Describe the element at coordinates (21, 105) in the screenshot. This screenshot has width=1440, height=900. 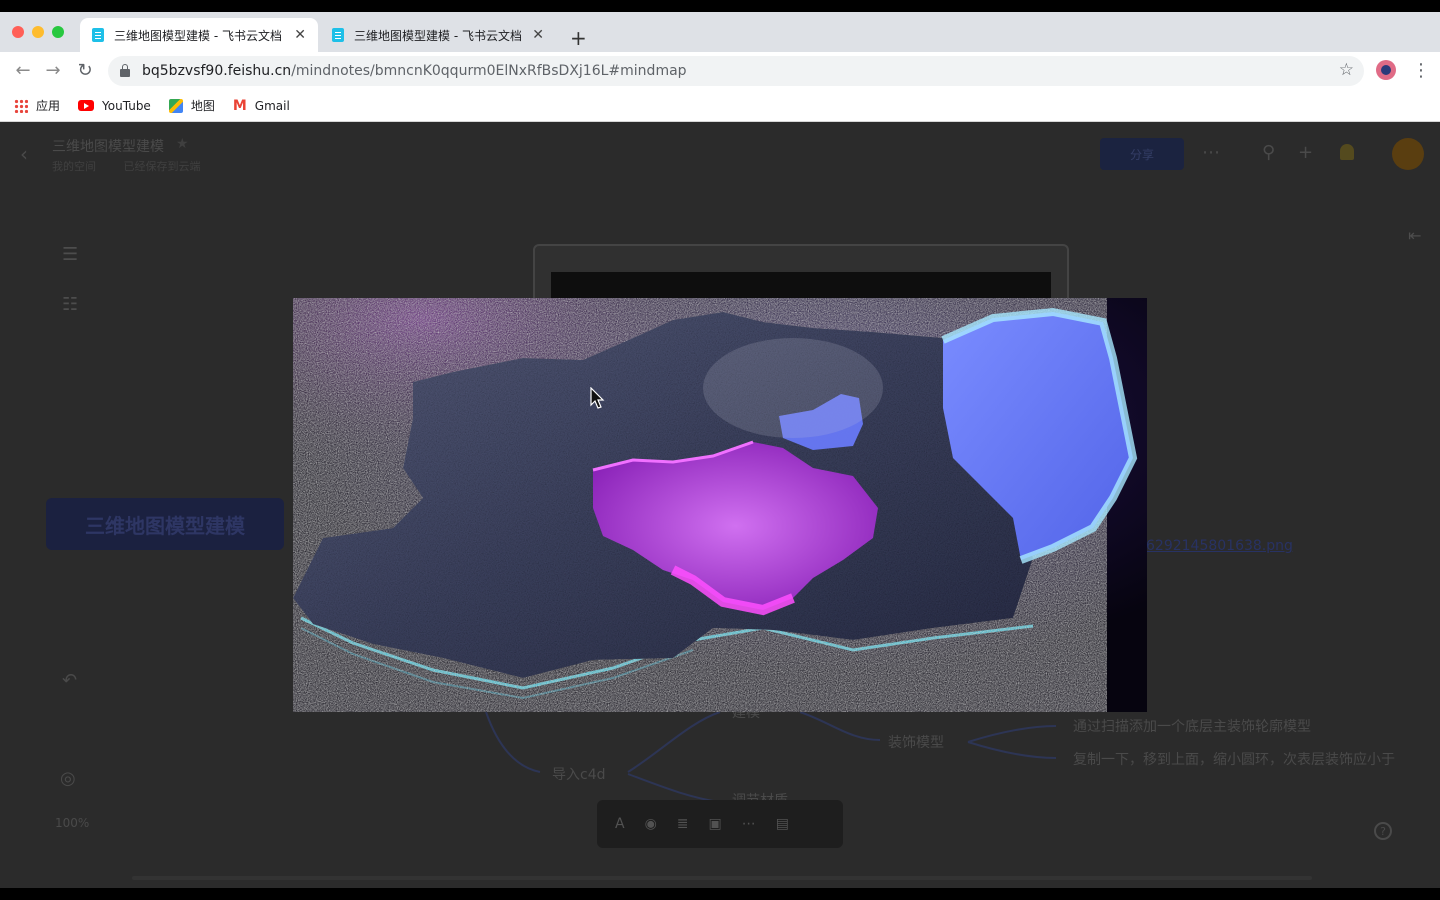
I see `apps-grid-icon` at that location.